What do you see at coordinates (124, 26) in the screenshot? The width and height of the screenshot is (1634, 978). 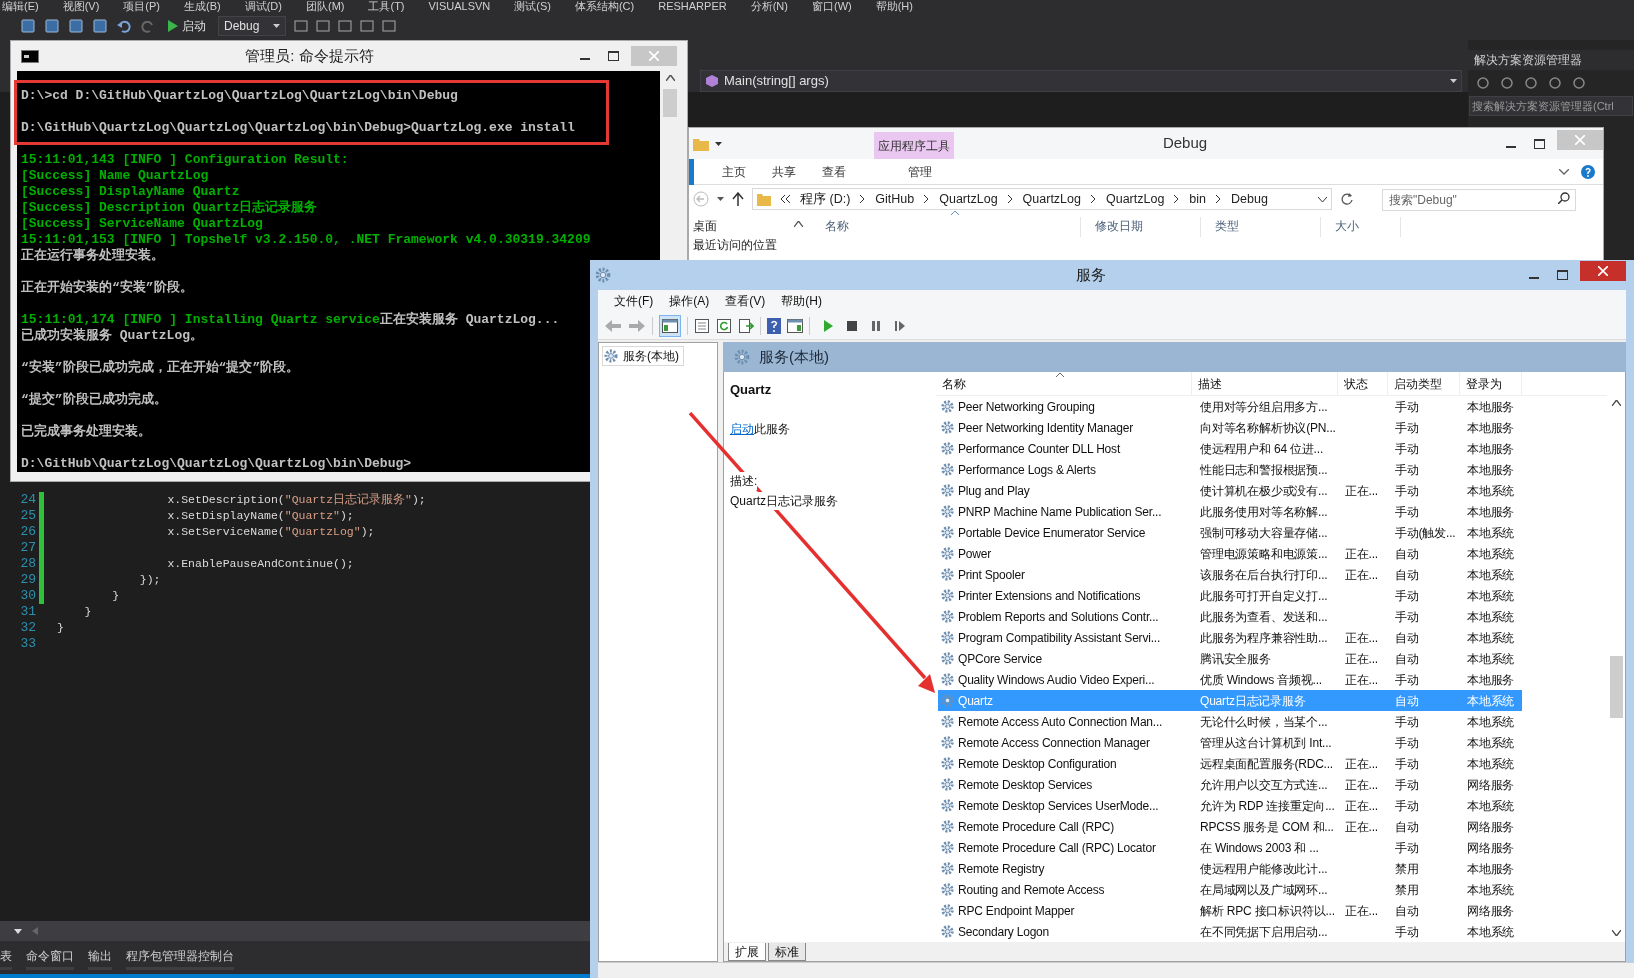 I see `undo-icon` at bounding box center [124, 26].